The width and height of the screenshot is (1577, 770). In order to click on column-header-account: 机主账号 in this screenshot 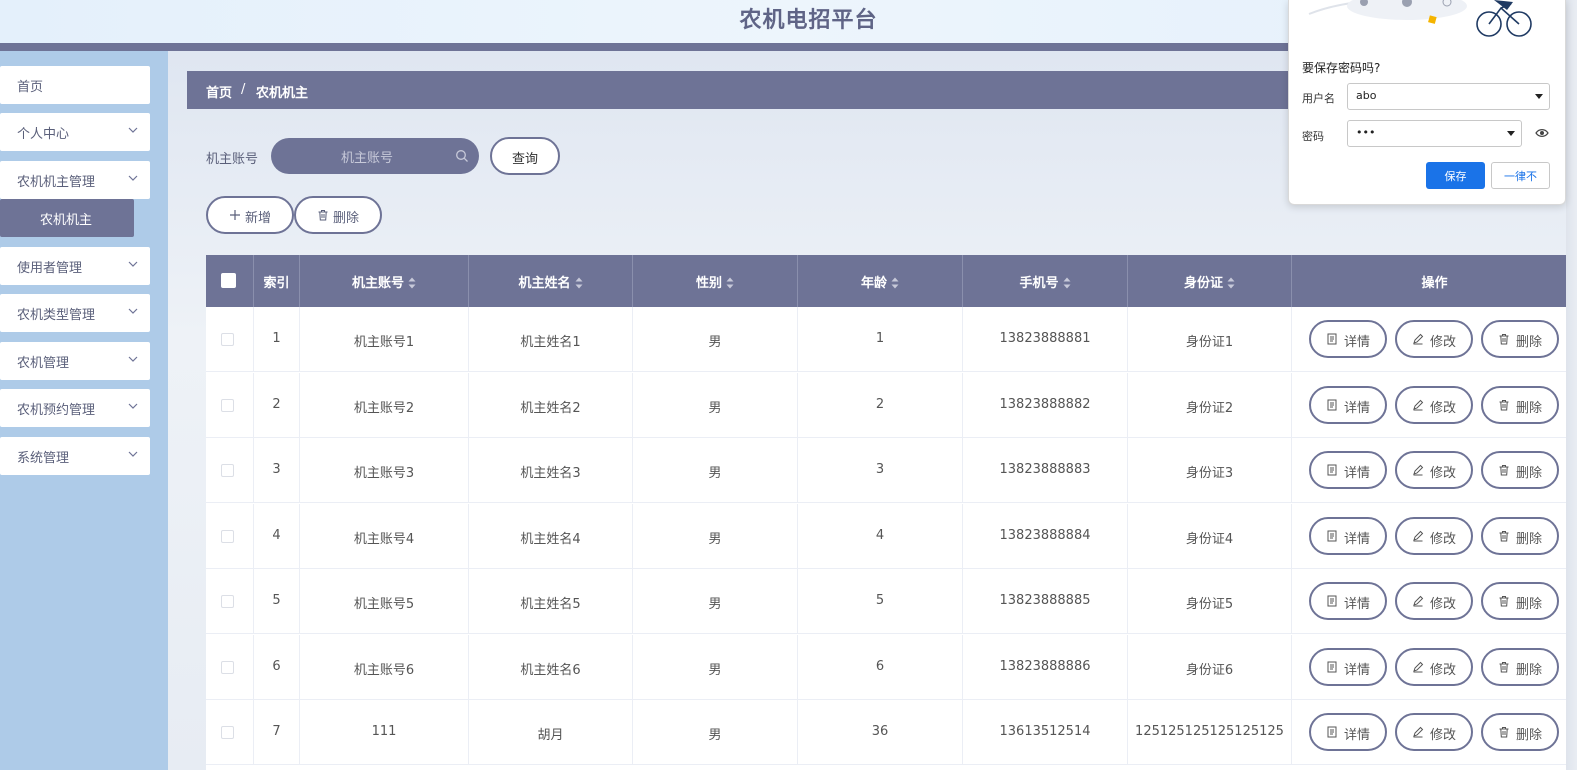, I will do `click(384, 281)`.